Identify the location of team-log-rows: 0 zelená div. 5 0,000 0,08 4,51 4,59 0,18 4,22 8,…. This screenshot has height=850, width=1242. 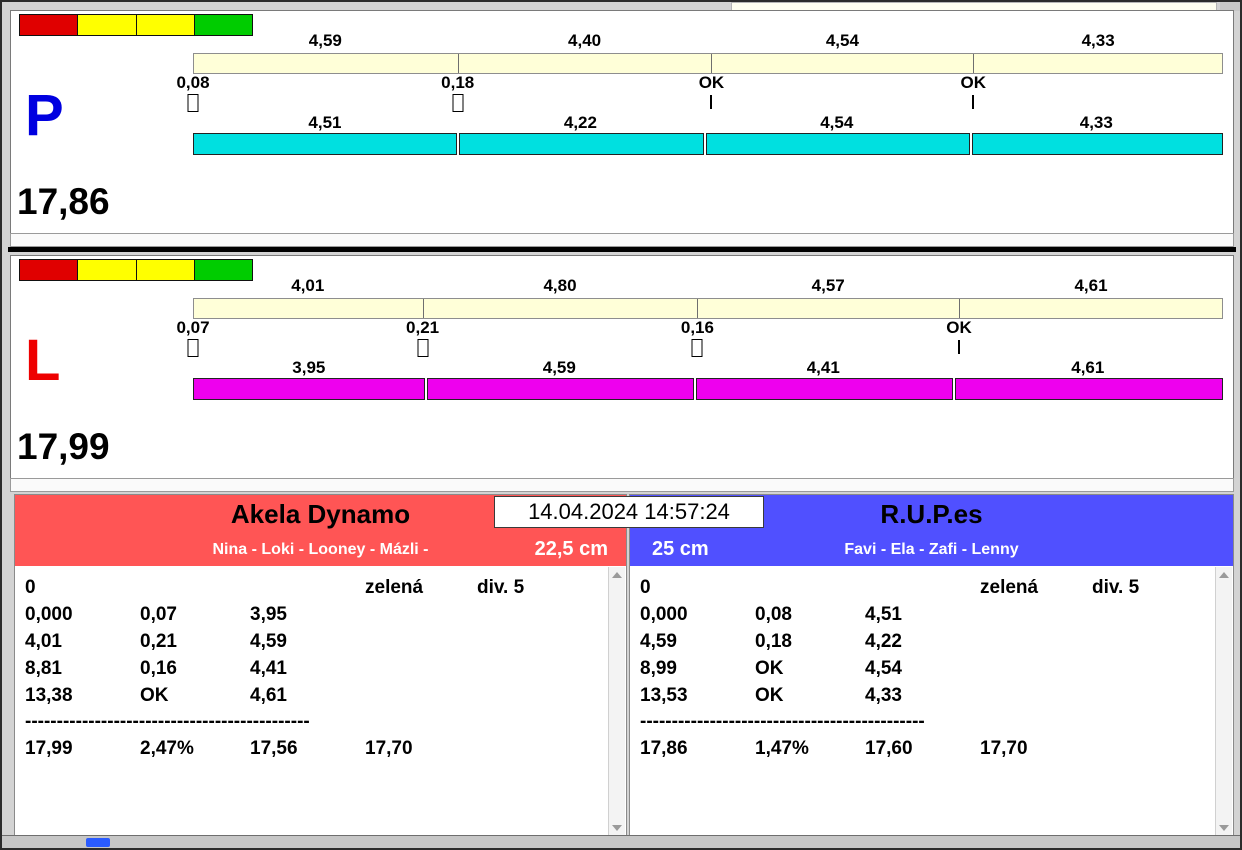
(931, 664).